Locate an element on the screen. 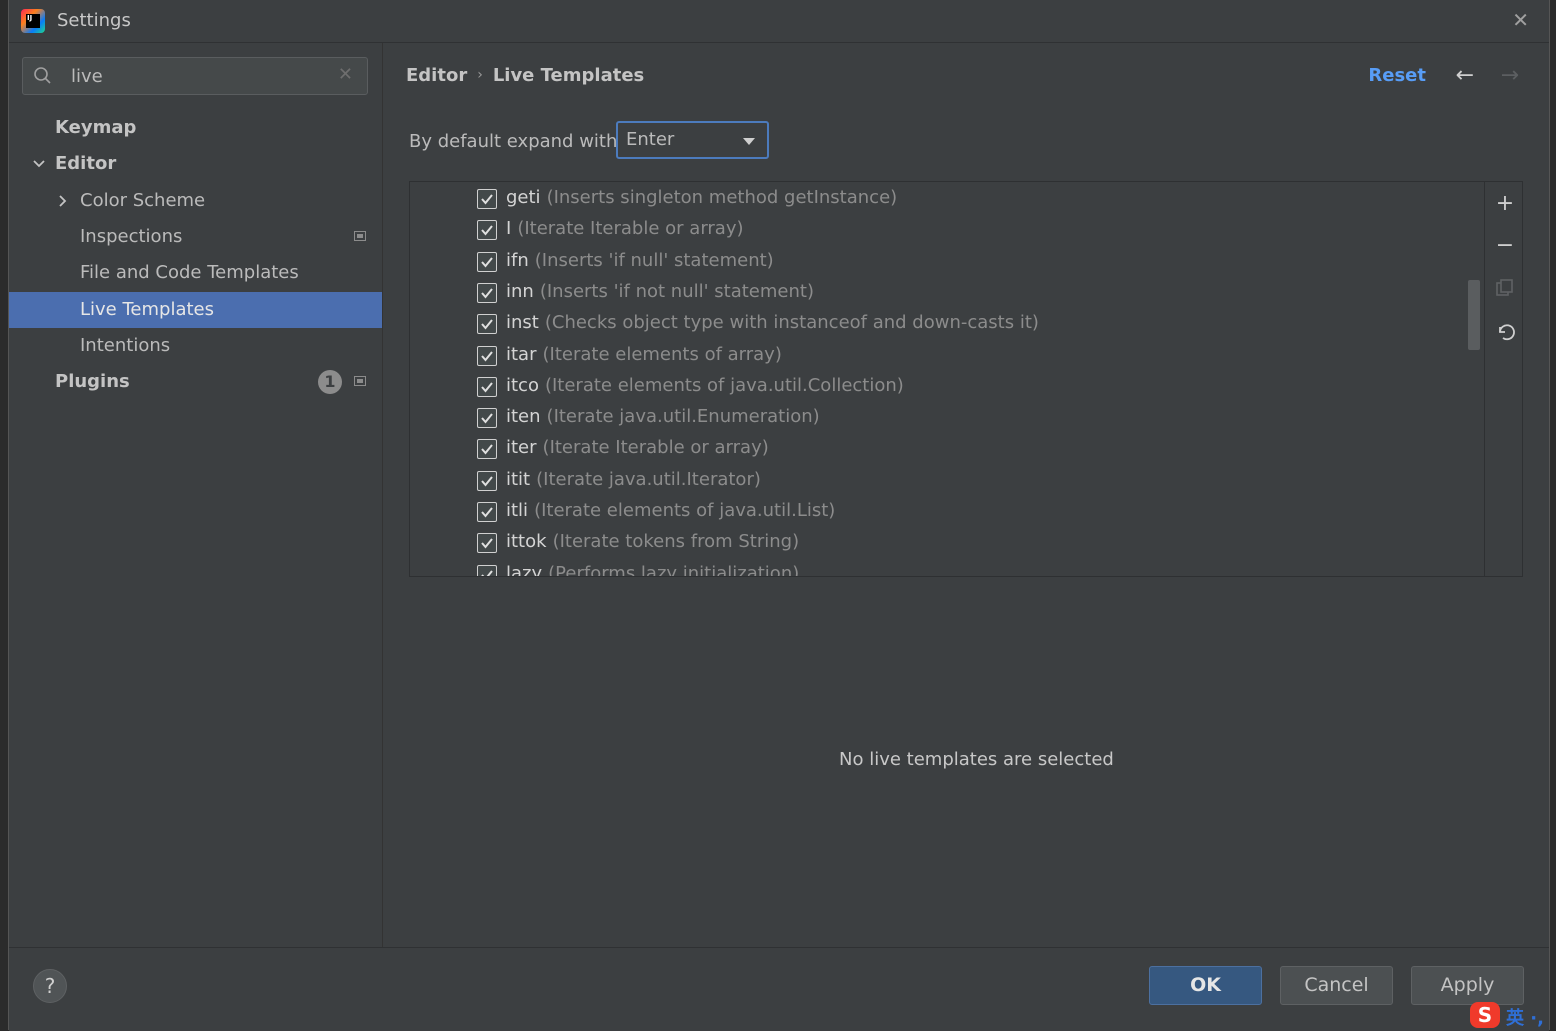 The width and height of the screenshot is (1556, 1031). template-abbr-text: iten is located at coordinates (523, 417).